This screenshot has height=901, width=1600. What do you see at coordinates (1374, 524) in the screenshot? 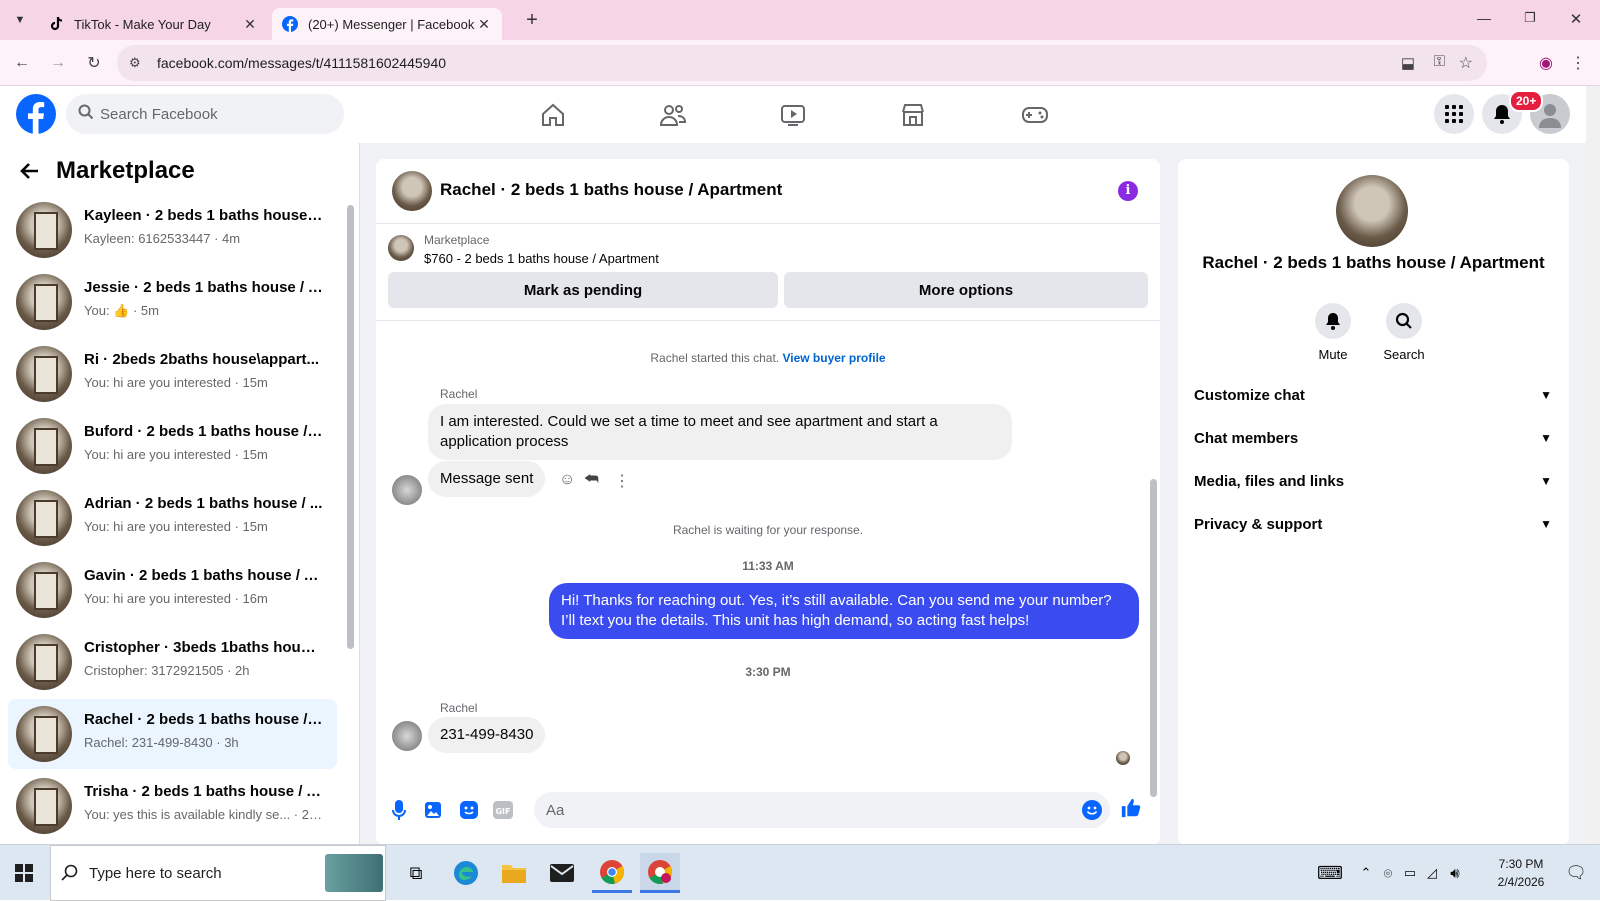
I see `privacy-support-section: Privacy & support ▼` at bounding box center [1374, 524].